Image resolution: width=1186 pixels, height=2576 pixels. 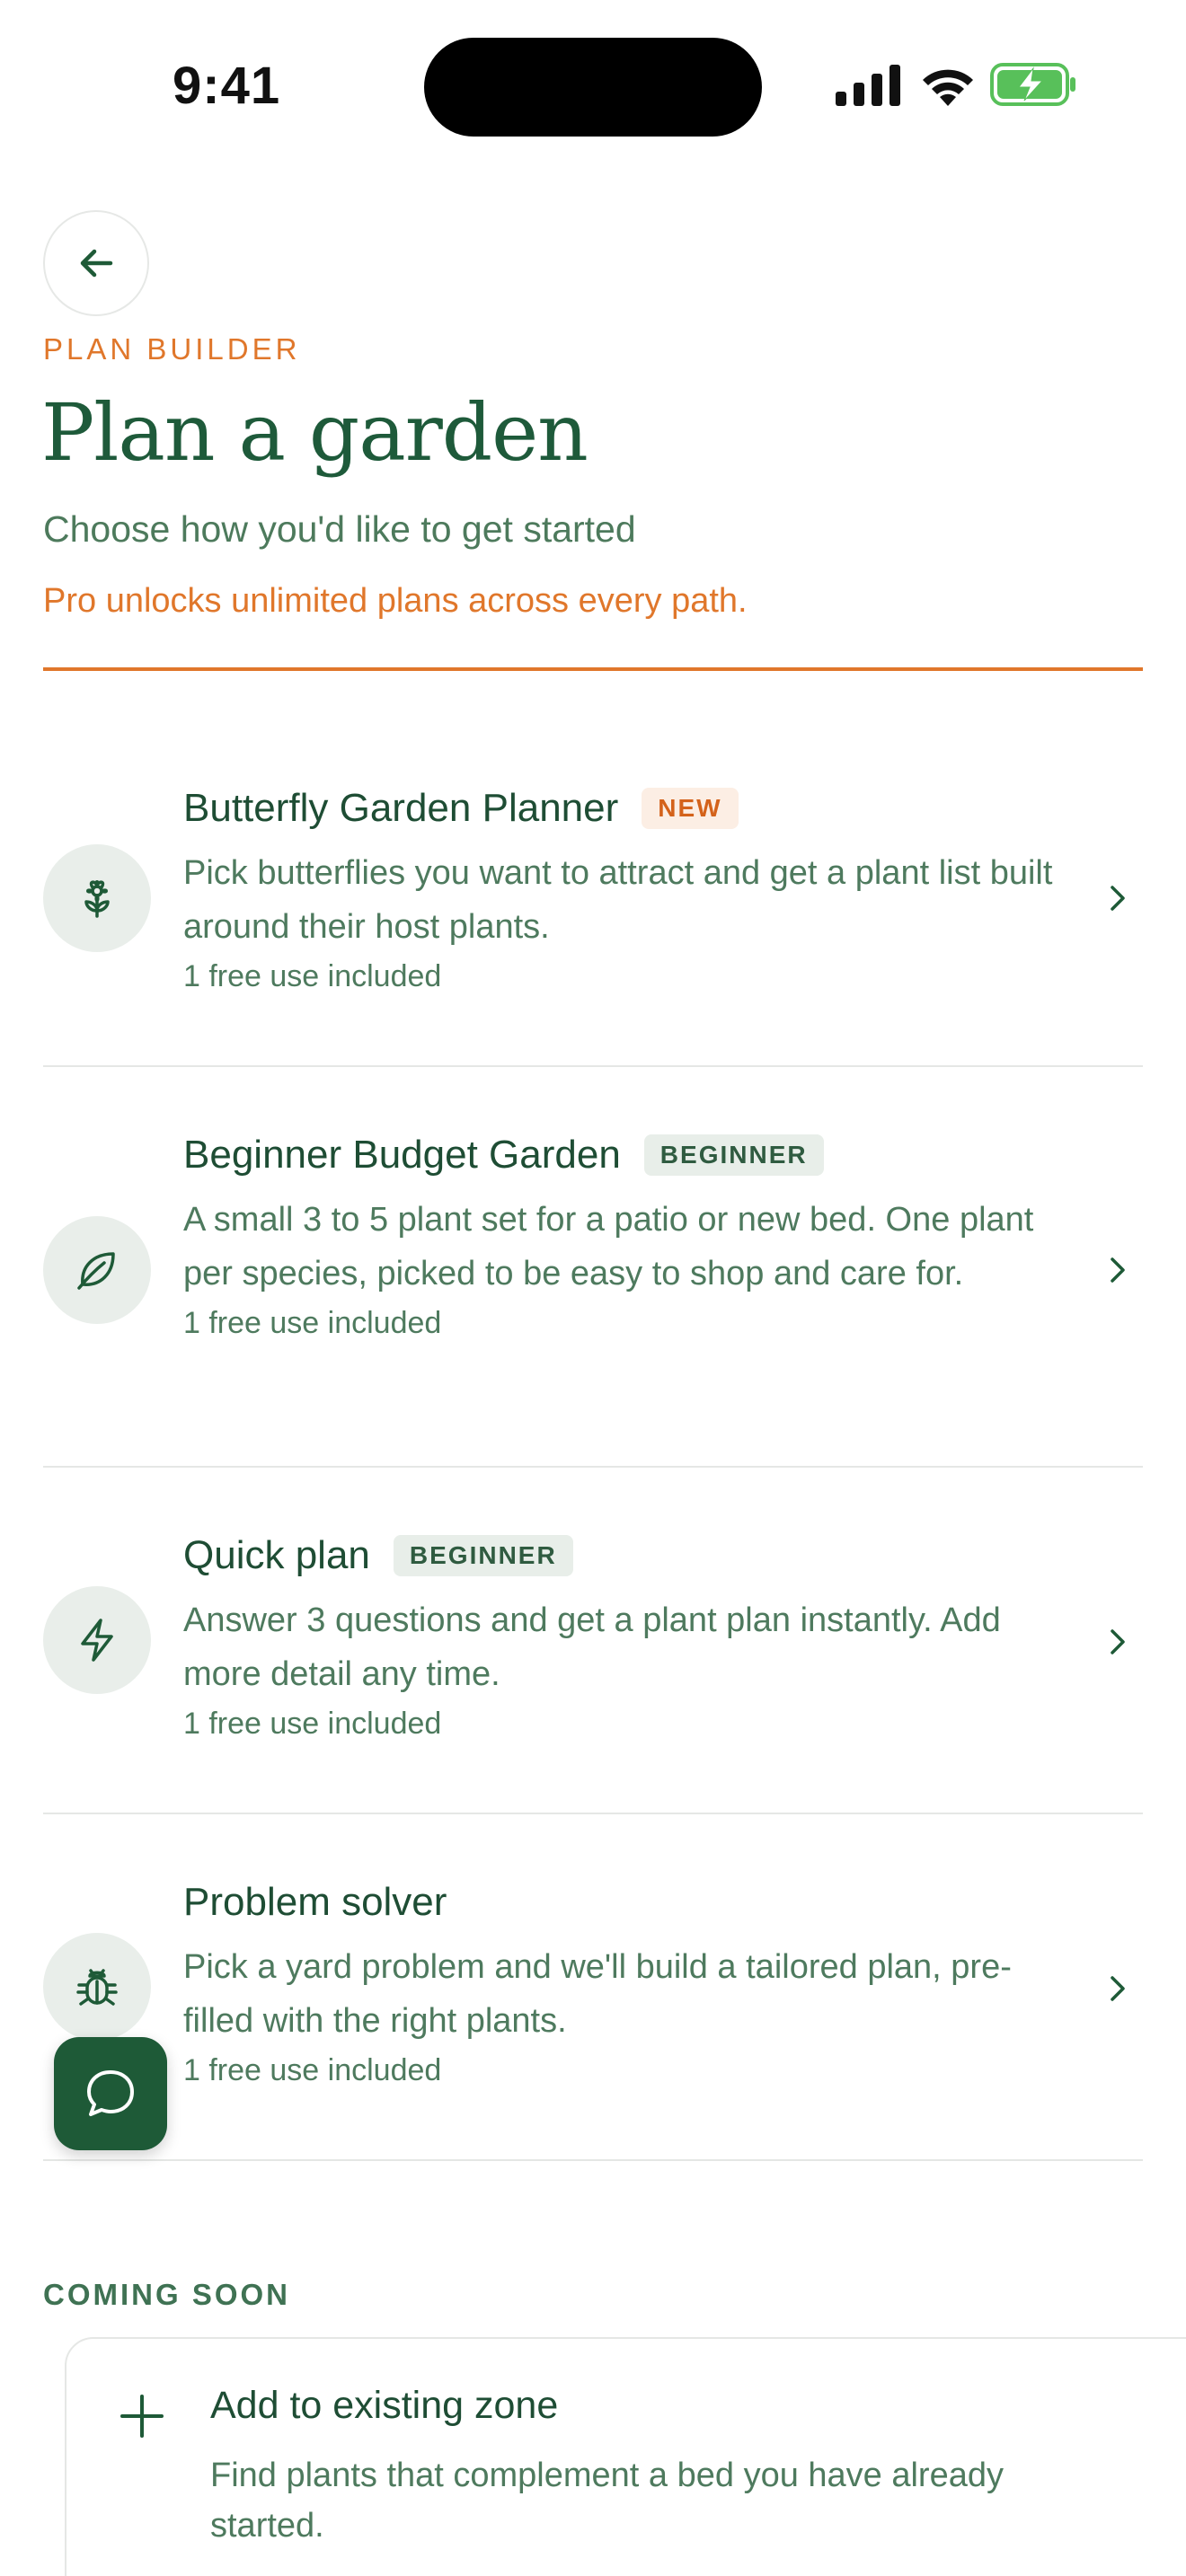 I want to click on status-bar: 9:41, so click(x=593, y=85).